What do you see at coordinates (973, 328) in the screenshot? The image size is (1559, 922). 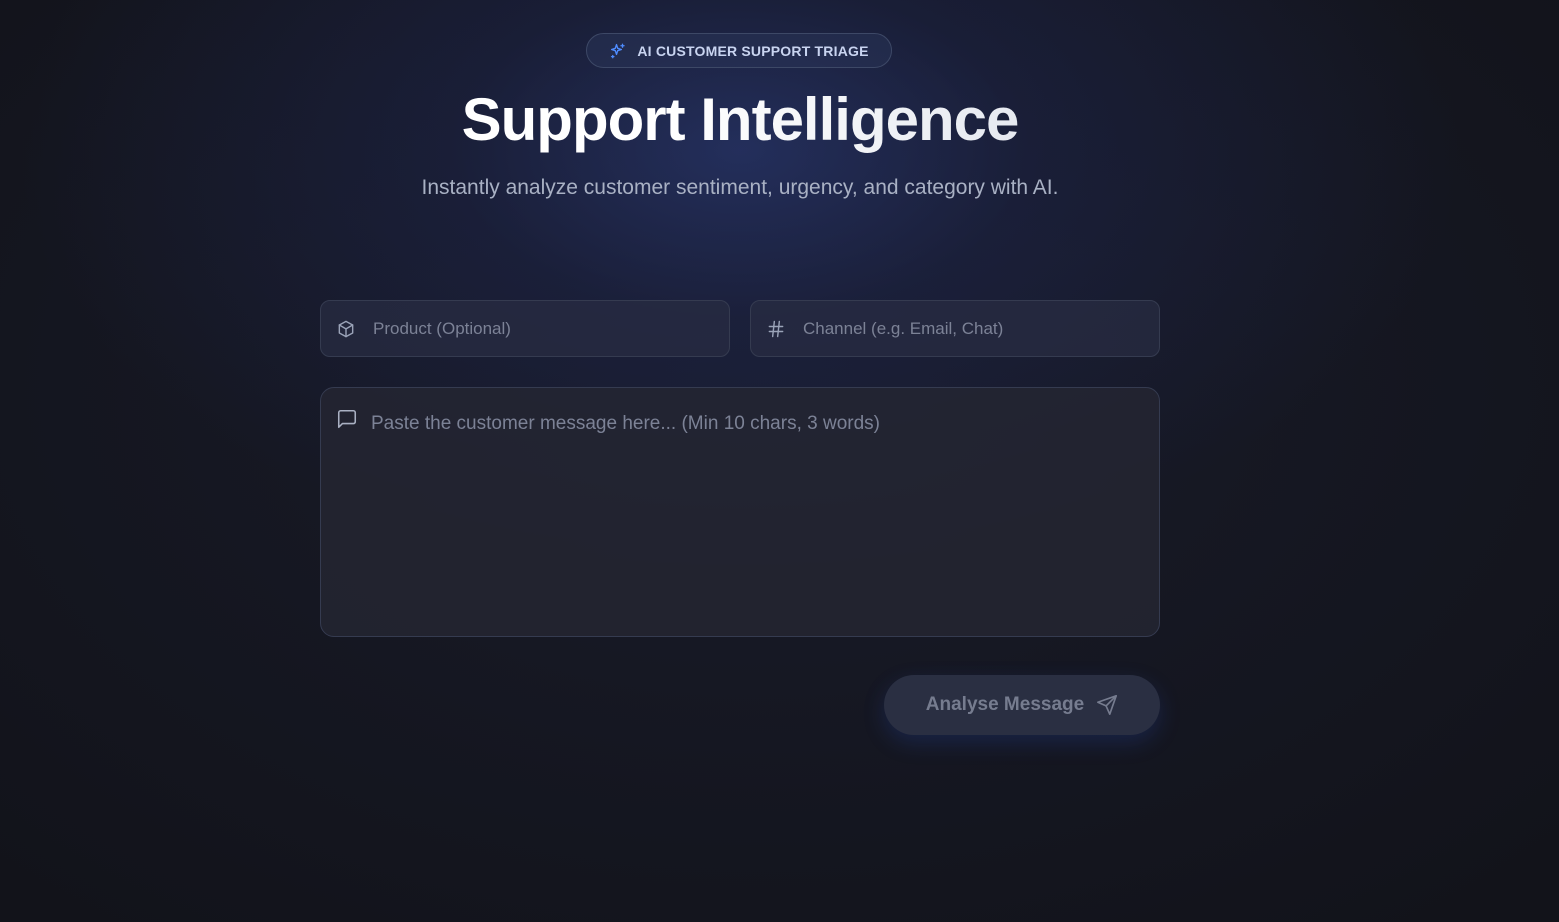 I see `channel-input` at bounding box center [973, 328].